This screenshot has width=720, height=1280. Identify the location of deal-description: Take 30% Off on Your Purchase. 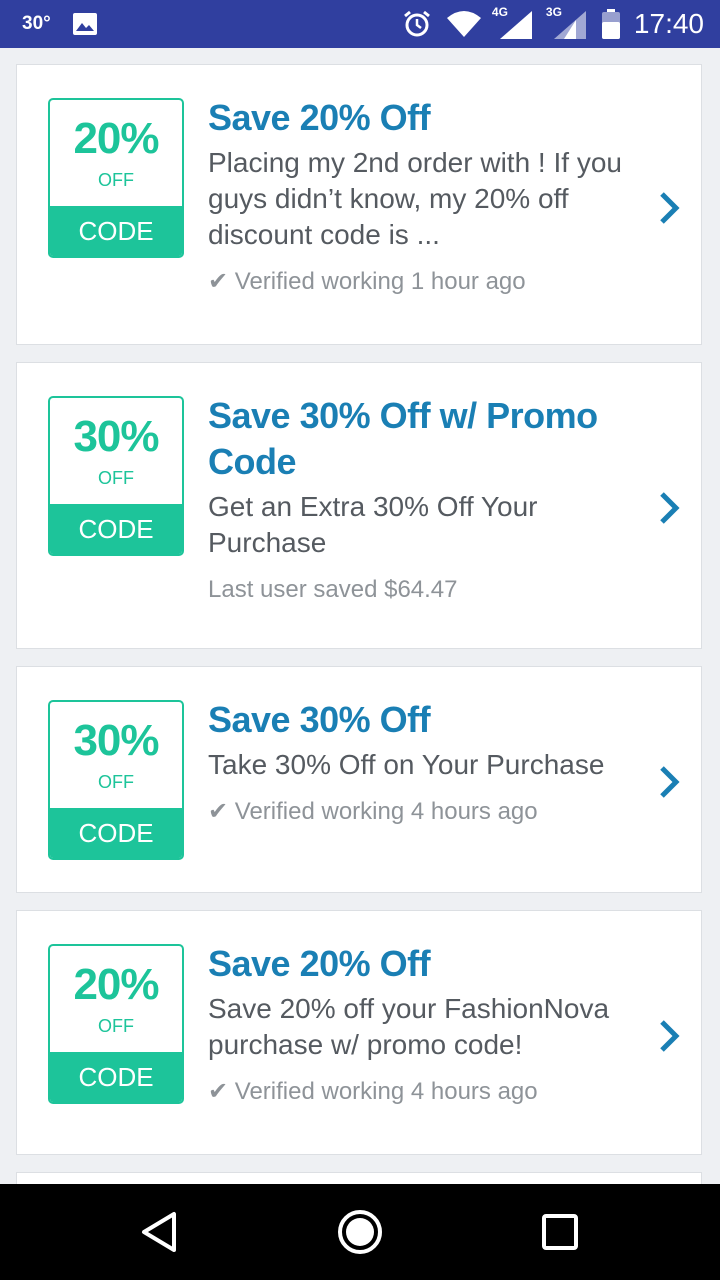
(406, 764).